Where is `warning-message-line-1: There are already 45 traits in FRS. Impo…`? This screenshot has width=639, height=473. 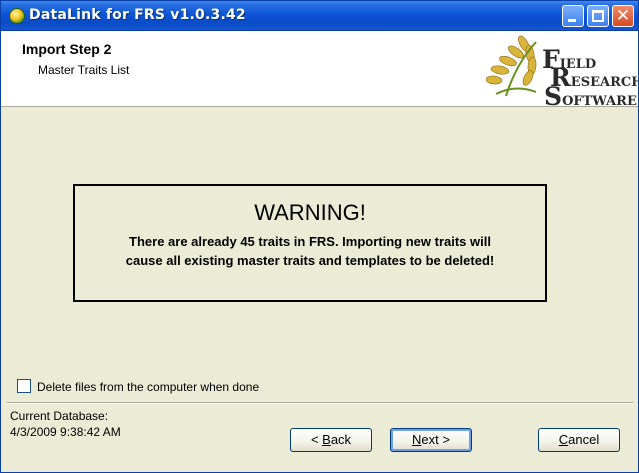
warning-message-line-1: There are already 45 traits in FRS. Impo… is located at coordinates (310, 241).